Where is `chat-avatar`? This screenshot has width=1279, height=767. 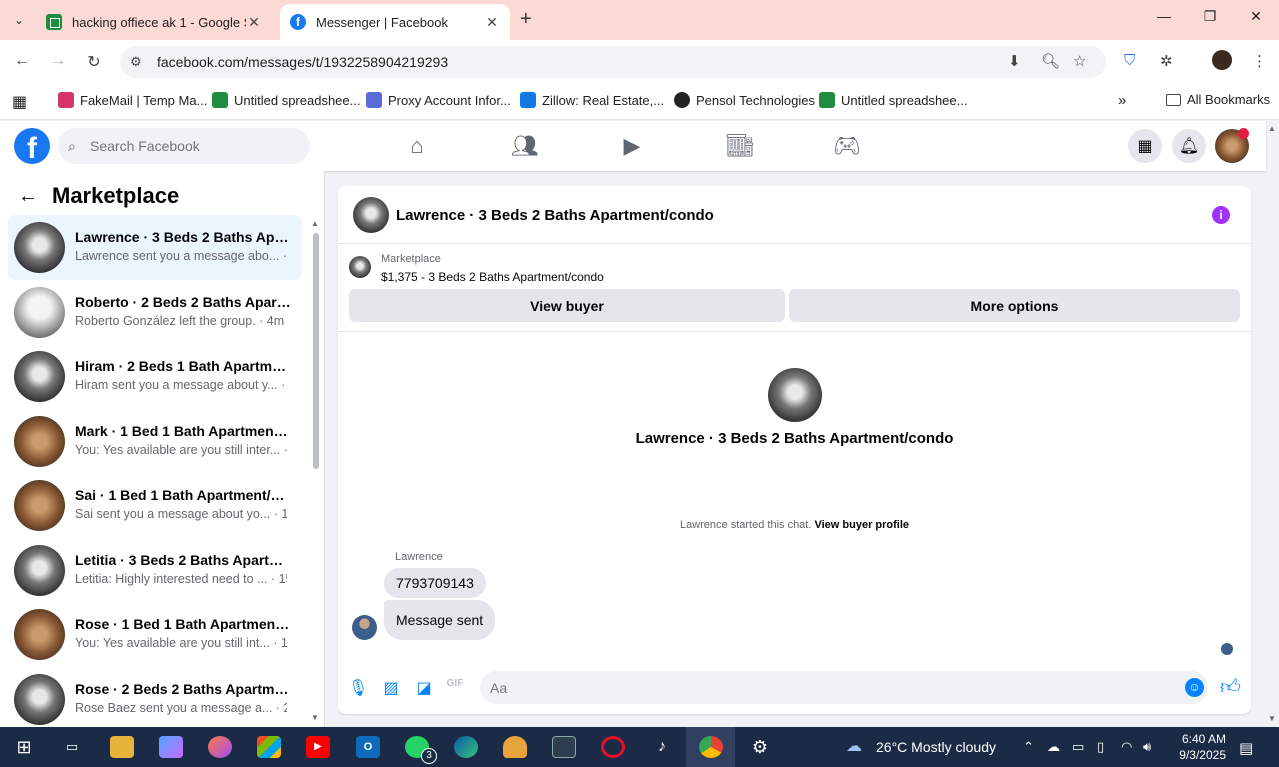
chat-avatar is located at coordinates (371, 215).